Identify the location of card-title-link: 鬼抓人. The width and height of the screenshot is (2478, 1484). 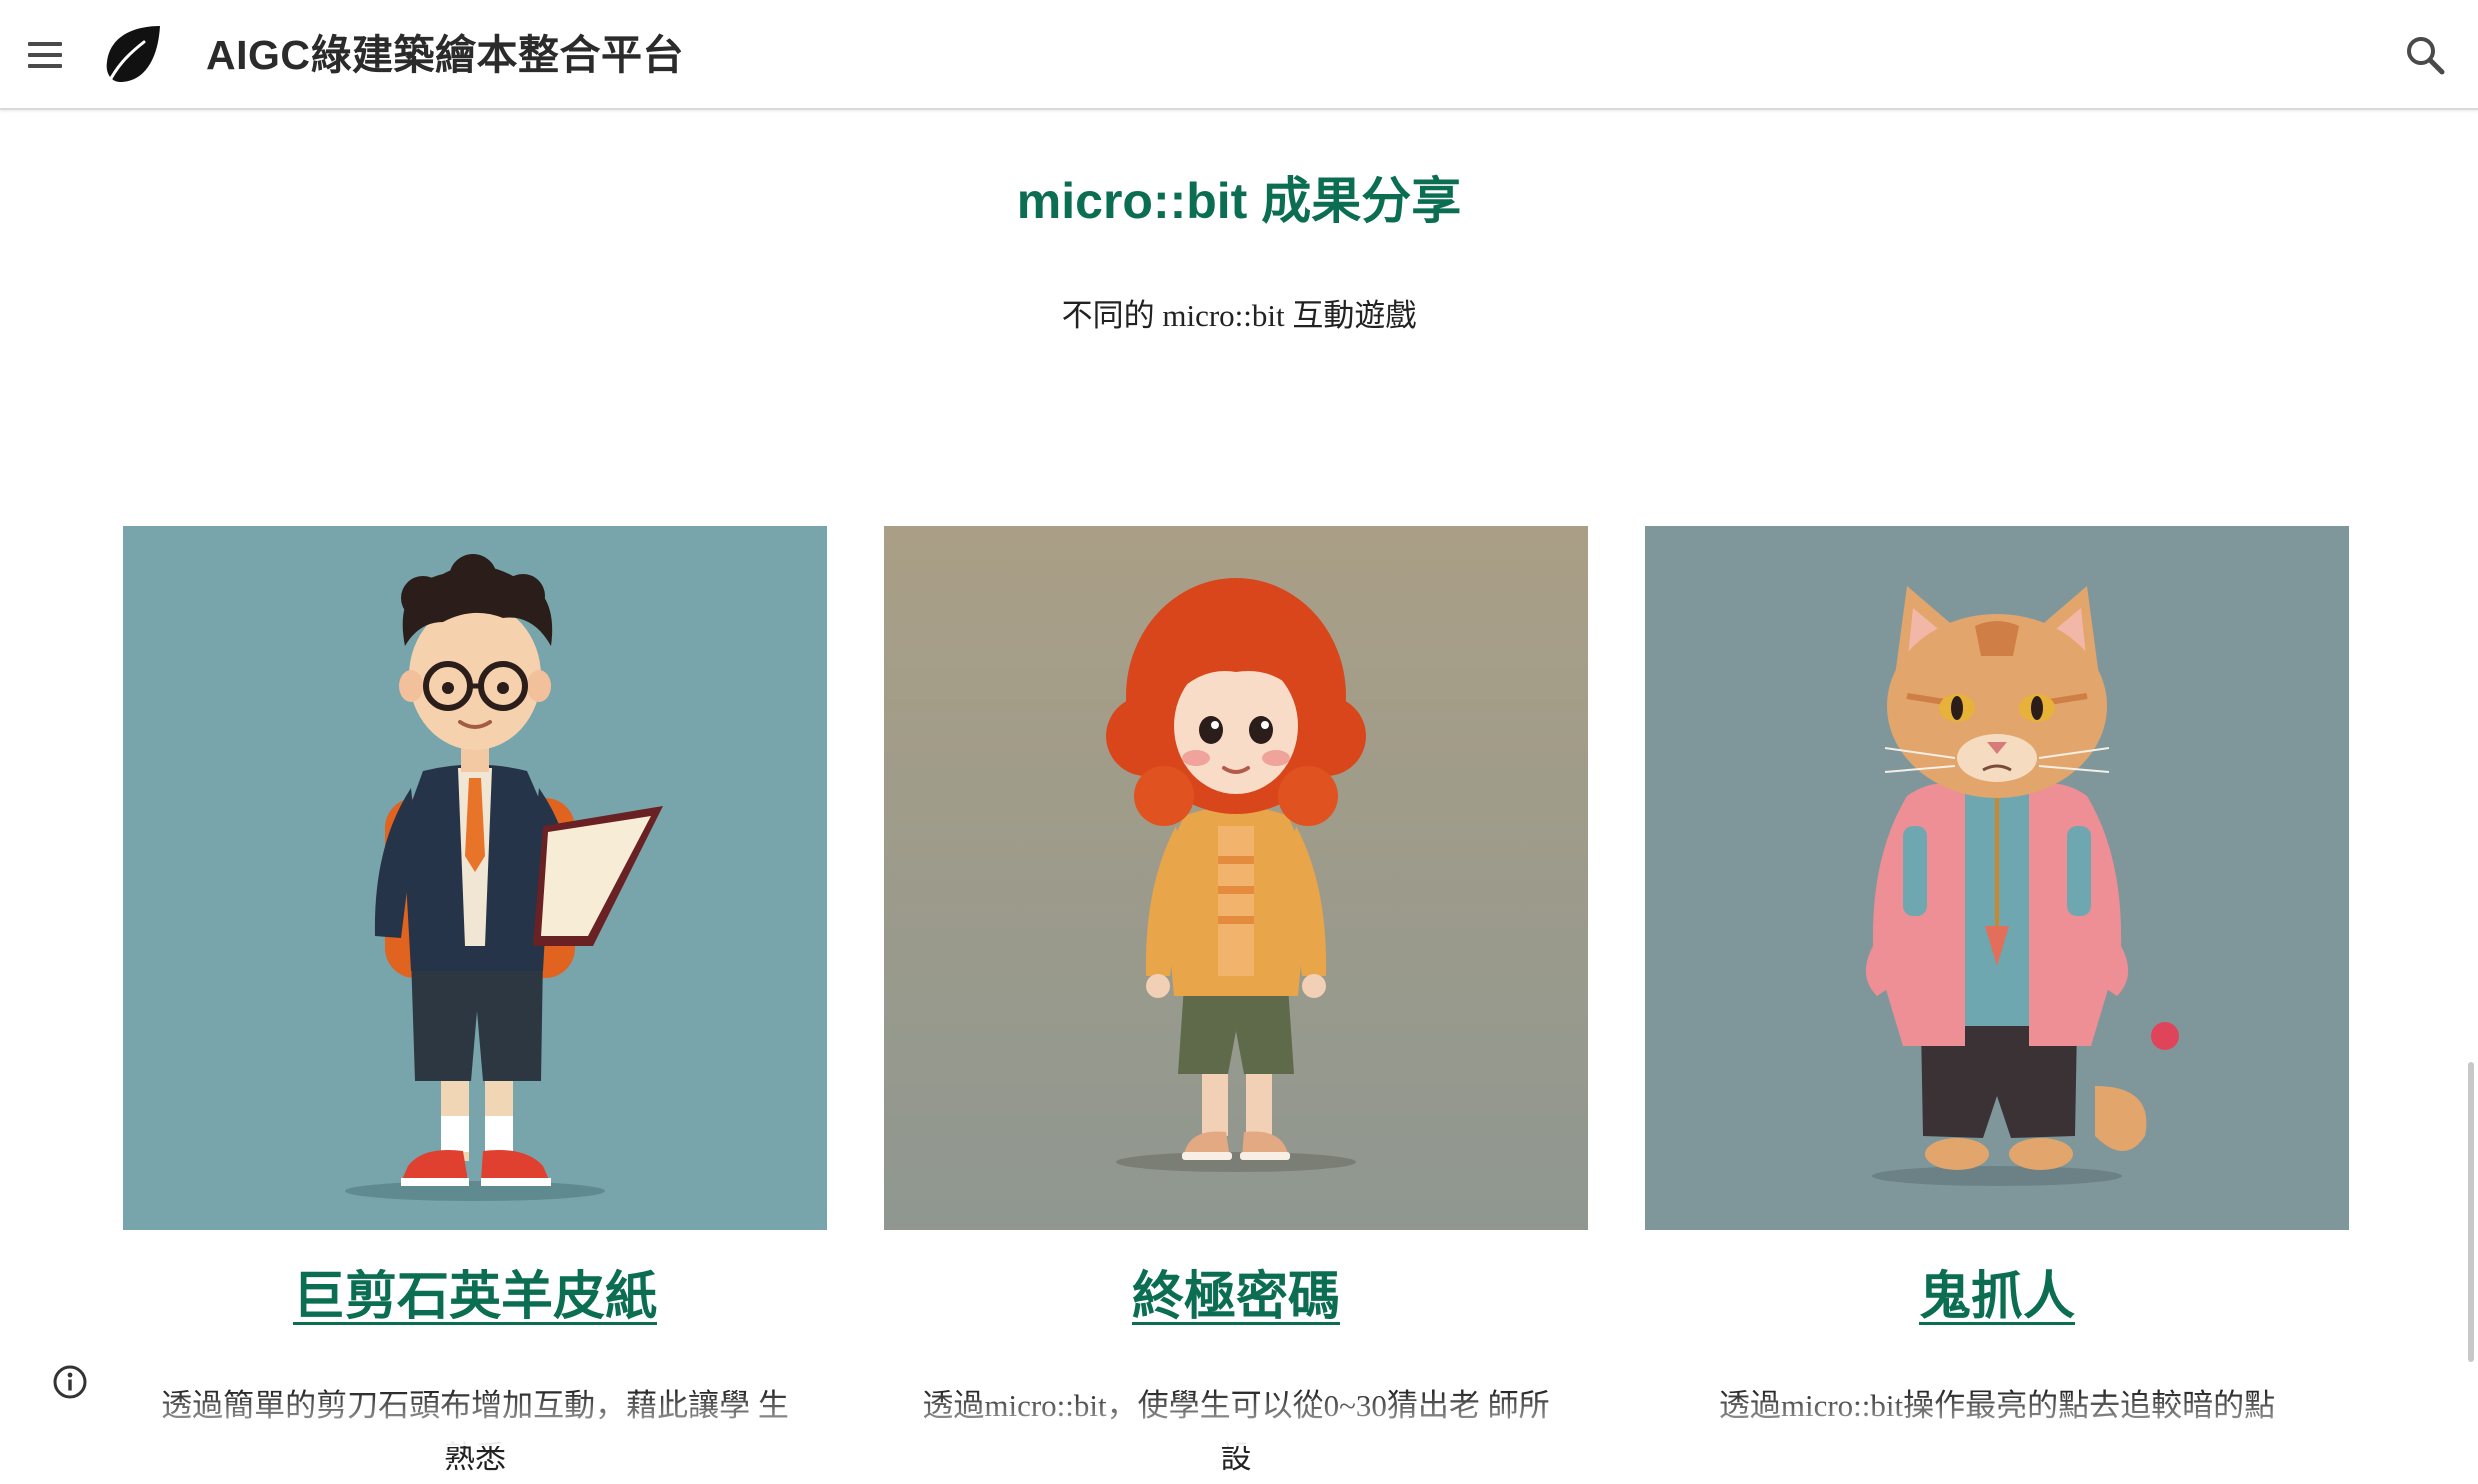
(1997, 1297).